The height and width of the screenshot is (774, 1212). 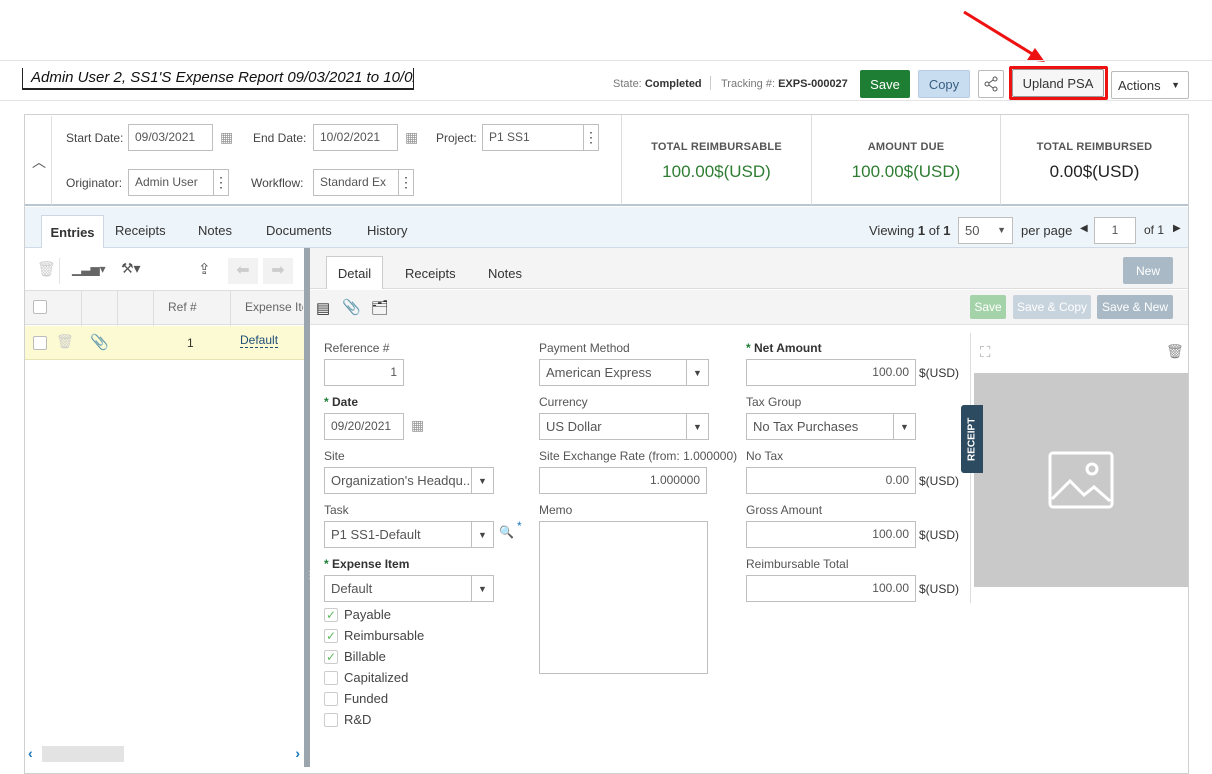 What do you see at coordinates (259, 340) in the screenshot?
I see `row-expense-item-link: Default` at bounding box center [259, 340].